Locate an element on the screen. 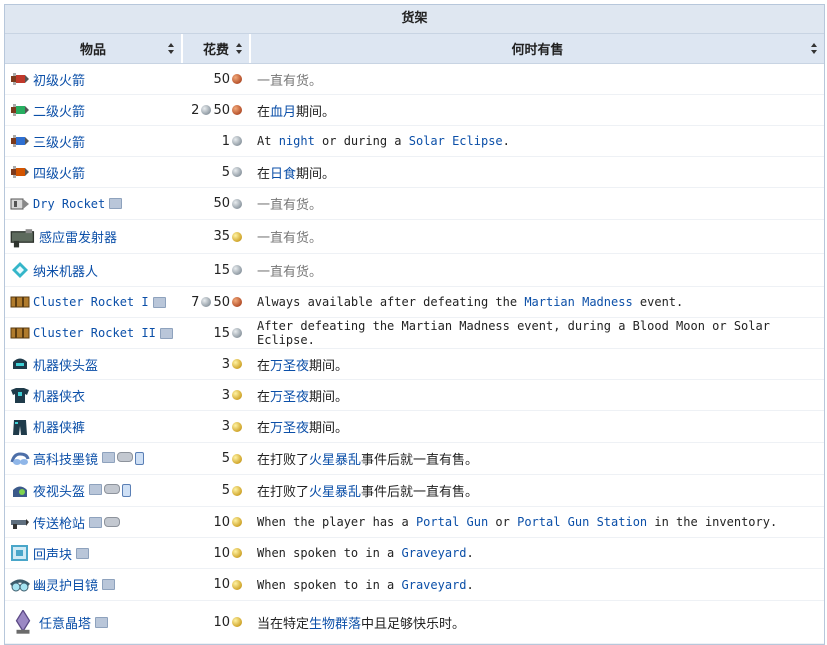  night-vision-icon is located at coordinates (20, 491).